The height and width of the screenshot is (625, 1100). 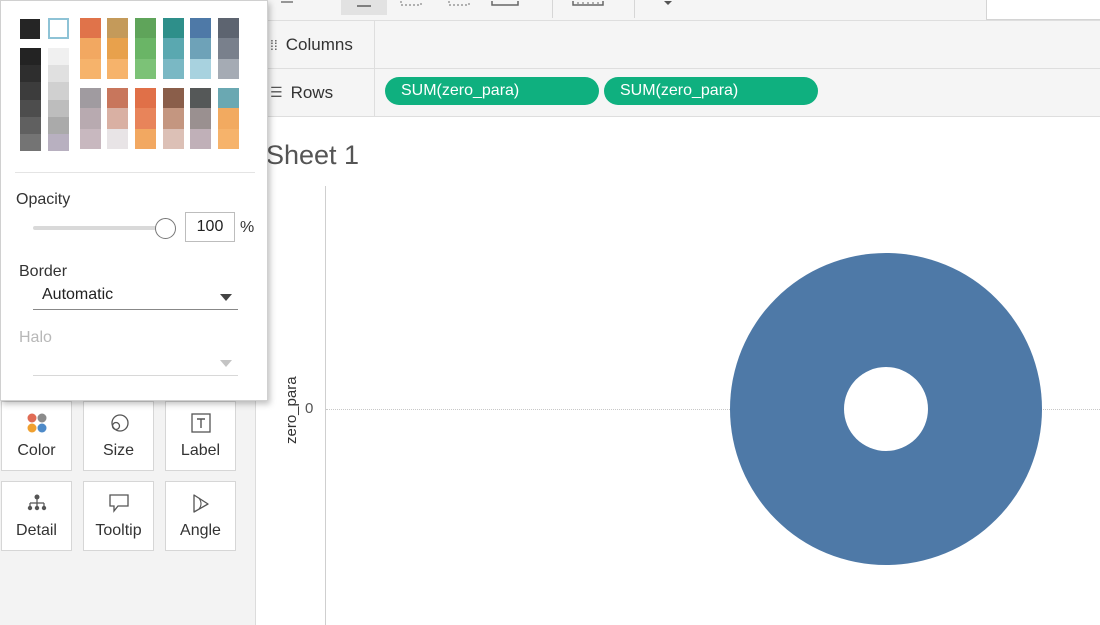 I want to click on opacity-label: Opacity, so click(x=43, y=199).